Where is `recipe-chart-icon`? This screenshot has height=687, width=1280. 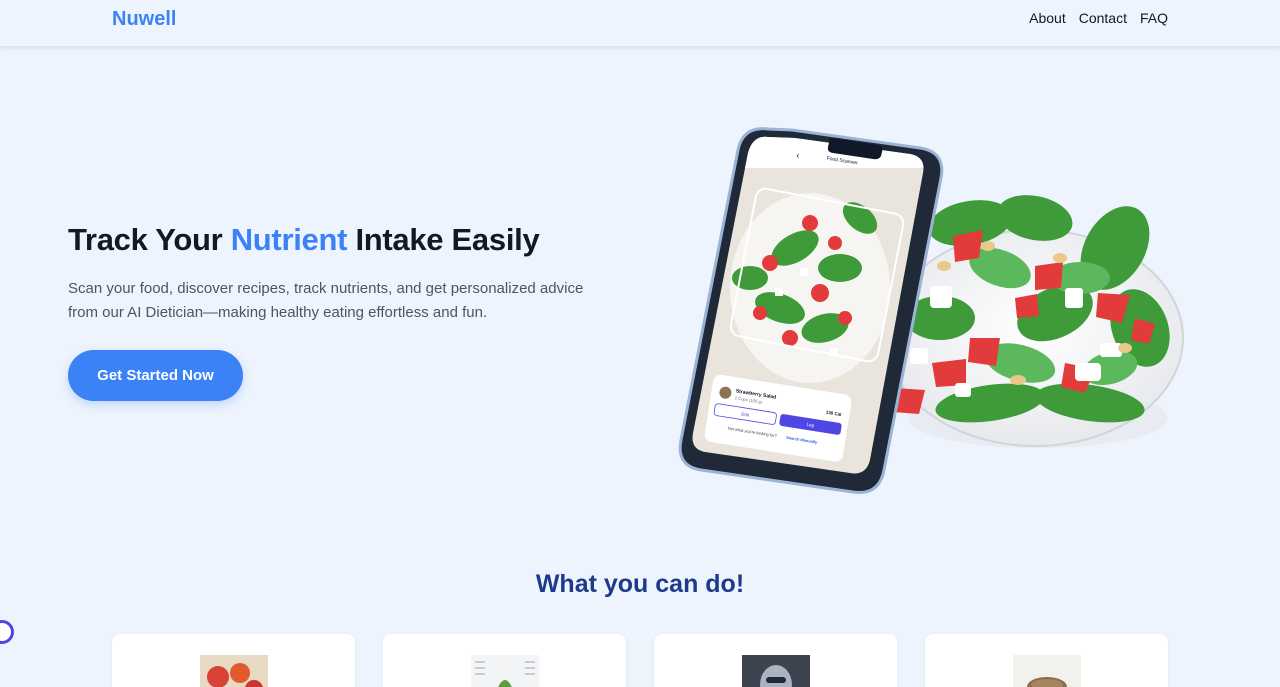
recipe-chart-icon is located at coordinates (504, 671).